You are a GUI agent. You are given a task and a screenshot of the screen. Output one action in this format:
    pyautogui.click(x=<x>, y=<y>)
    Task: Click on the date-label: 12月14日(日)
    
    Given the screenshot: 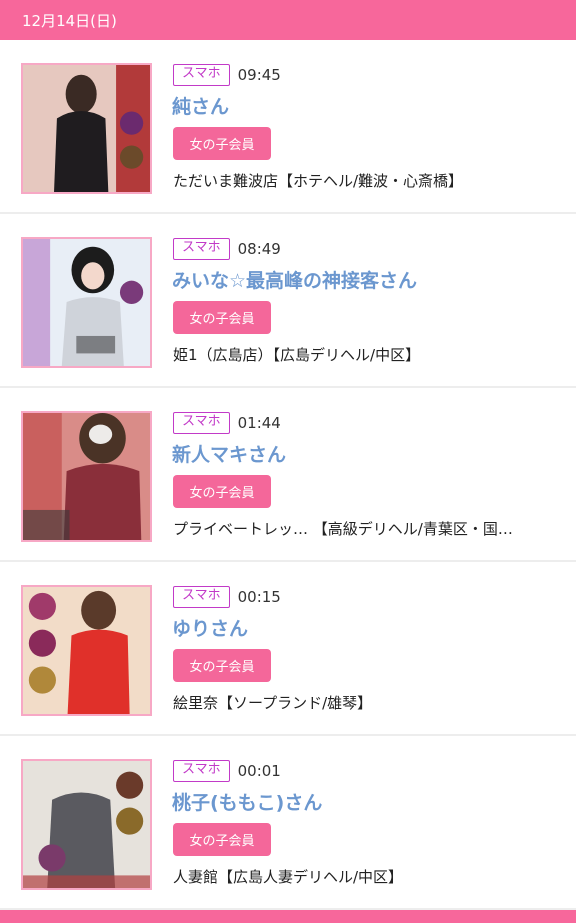 What is the action you would take?
    pyautogui.click(x=69, y=21)
    